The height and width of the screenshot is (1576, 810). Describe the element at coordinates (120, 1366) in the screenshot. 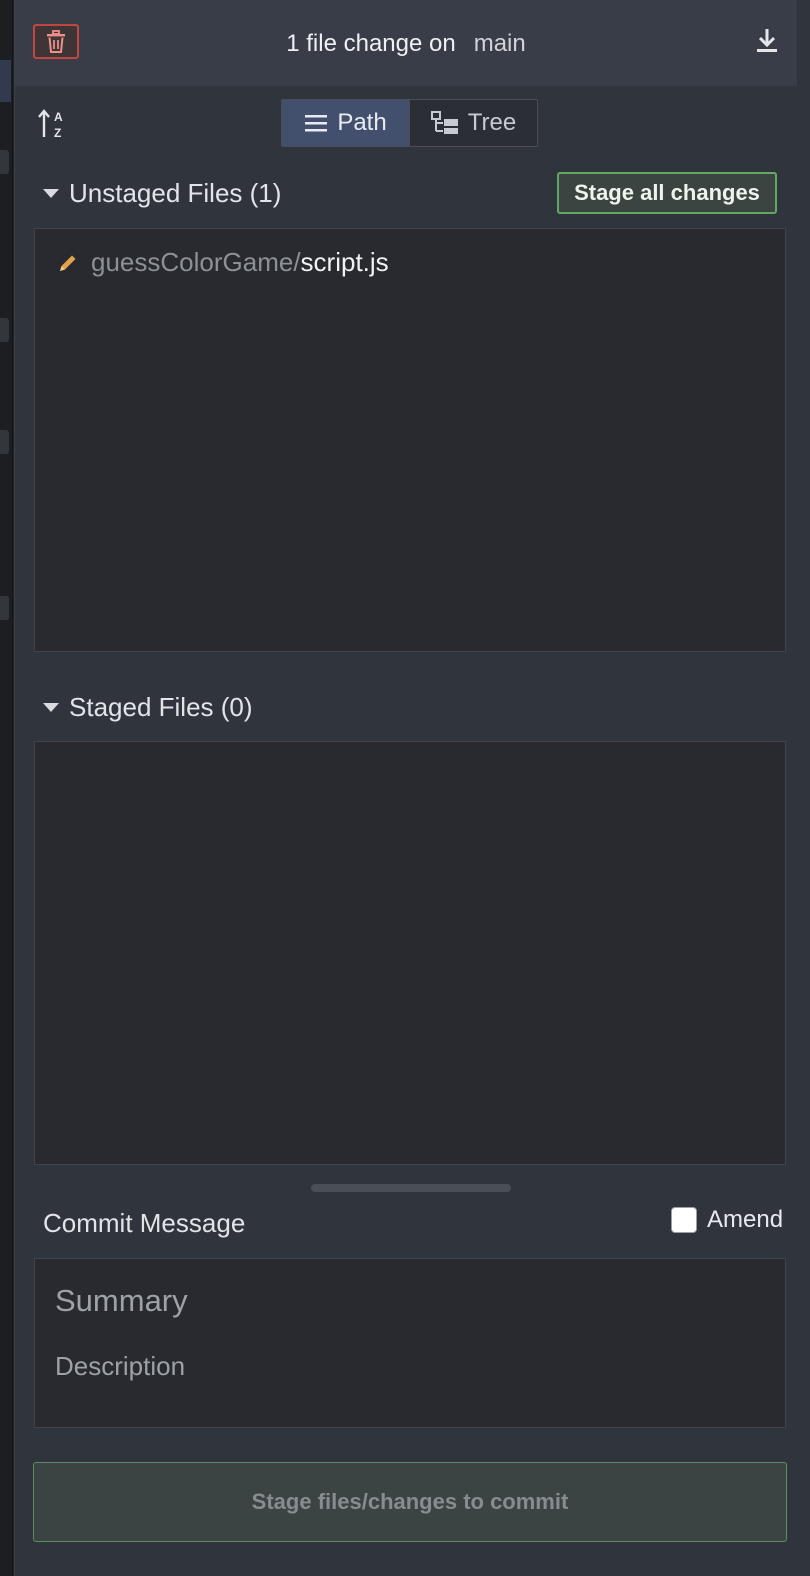

I see `description-input: Description` at that location.